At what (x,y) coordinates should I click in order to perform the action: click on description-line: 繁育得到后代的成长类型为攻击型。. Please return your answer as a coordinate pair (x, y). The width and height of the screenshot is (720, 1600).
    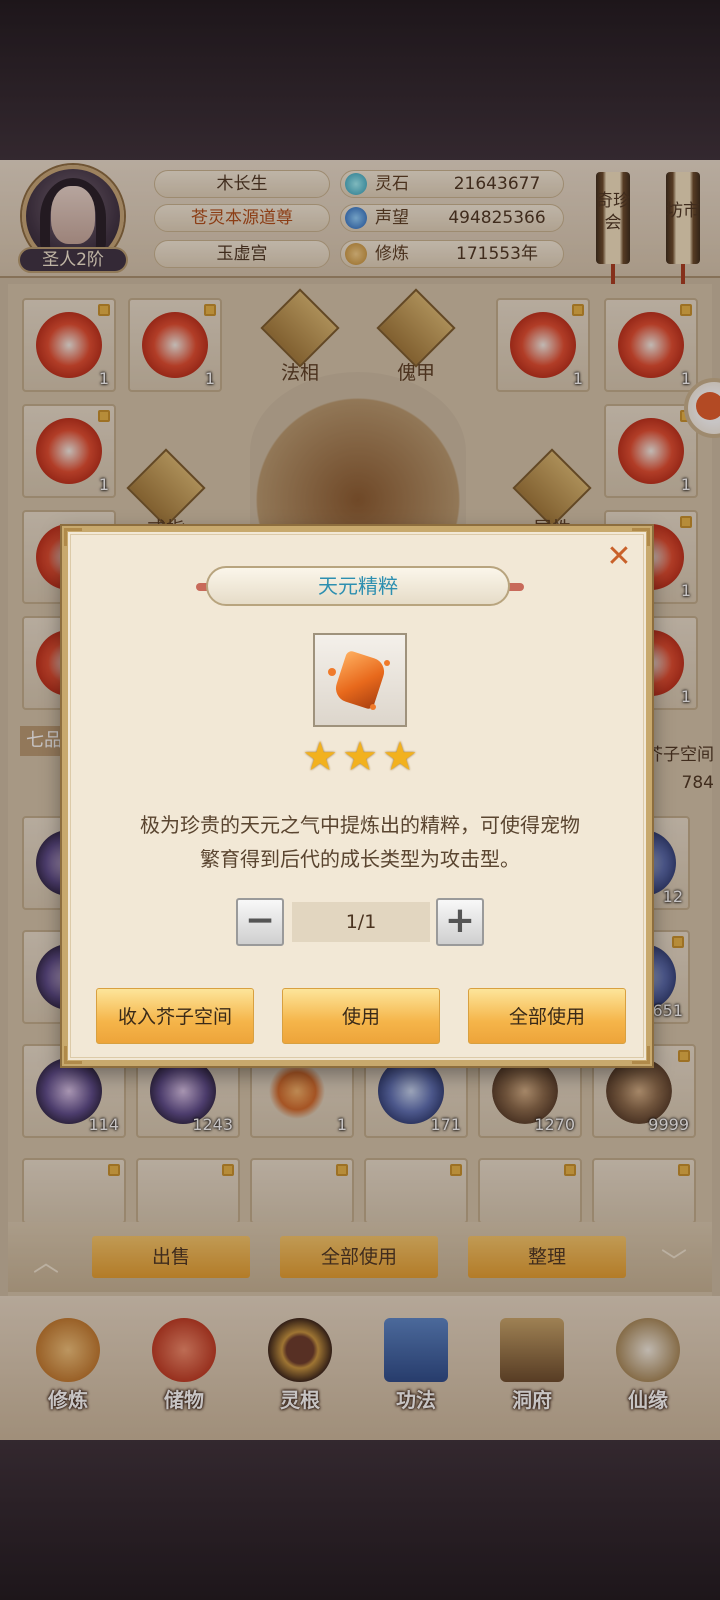
    Looking at the image, I should click on (360, 859).